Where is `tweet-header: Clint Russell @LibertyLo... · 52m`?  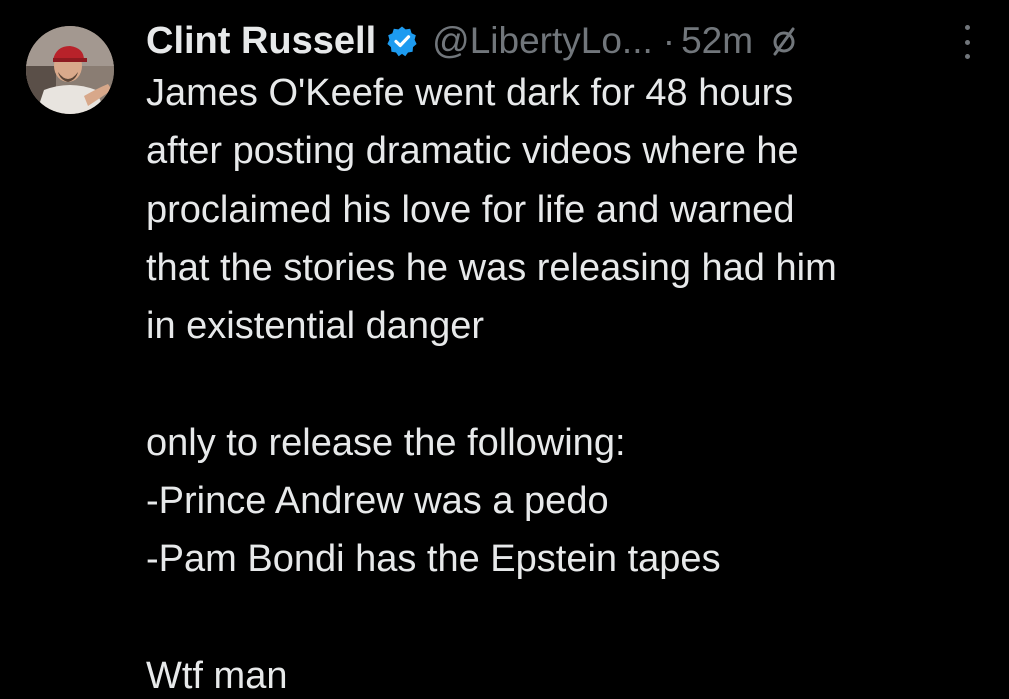
tweet-header: Clint Russell @LibertyLo... · 52m is located at coordinates (571, 41).